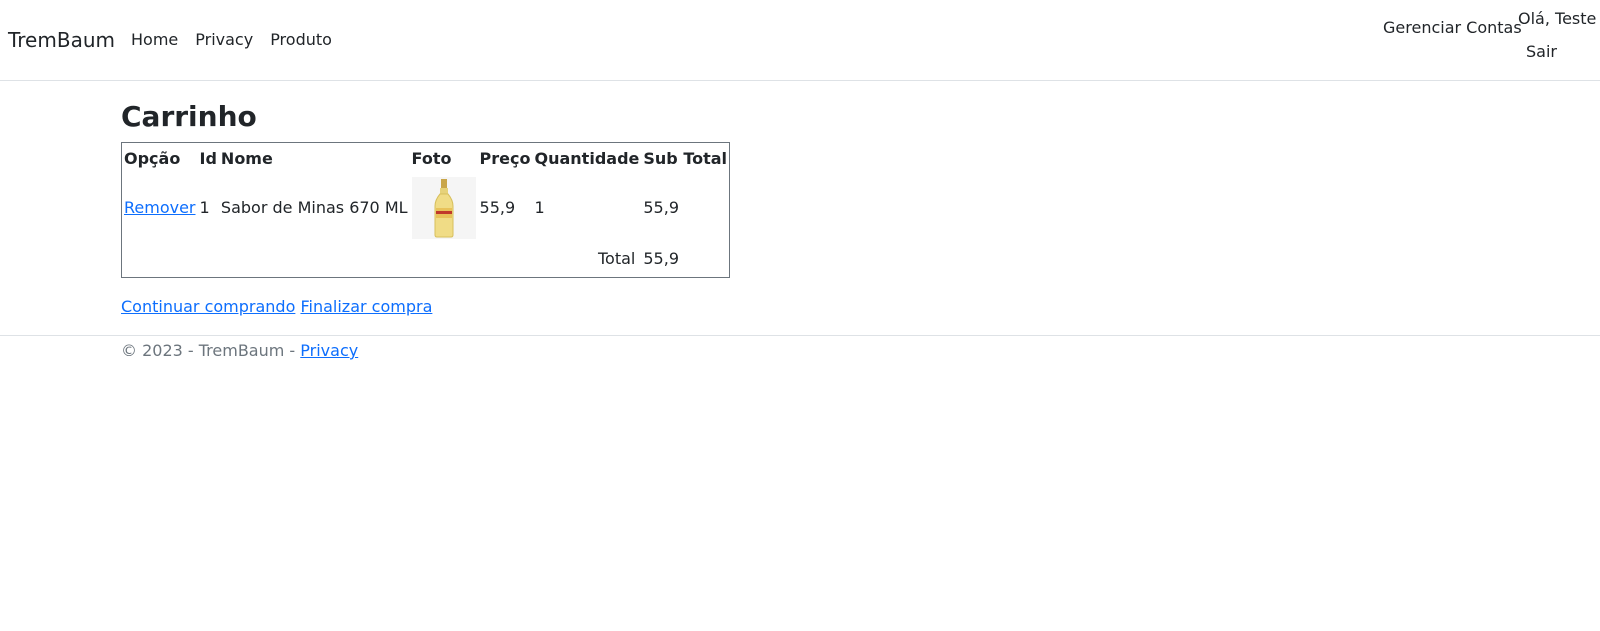 This screenshot has height=631, width=1600. I want to click on product-photo, so click(443, 208).